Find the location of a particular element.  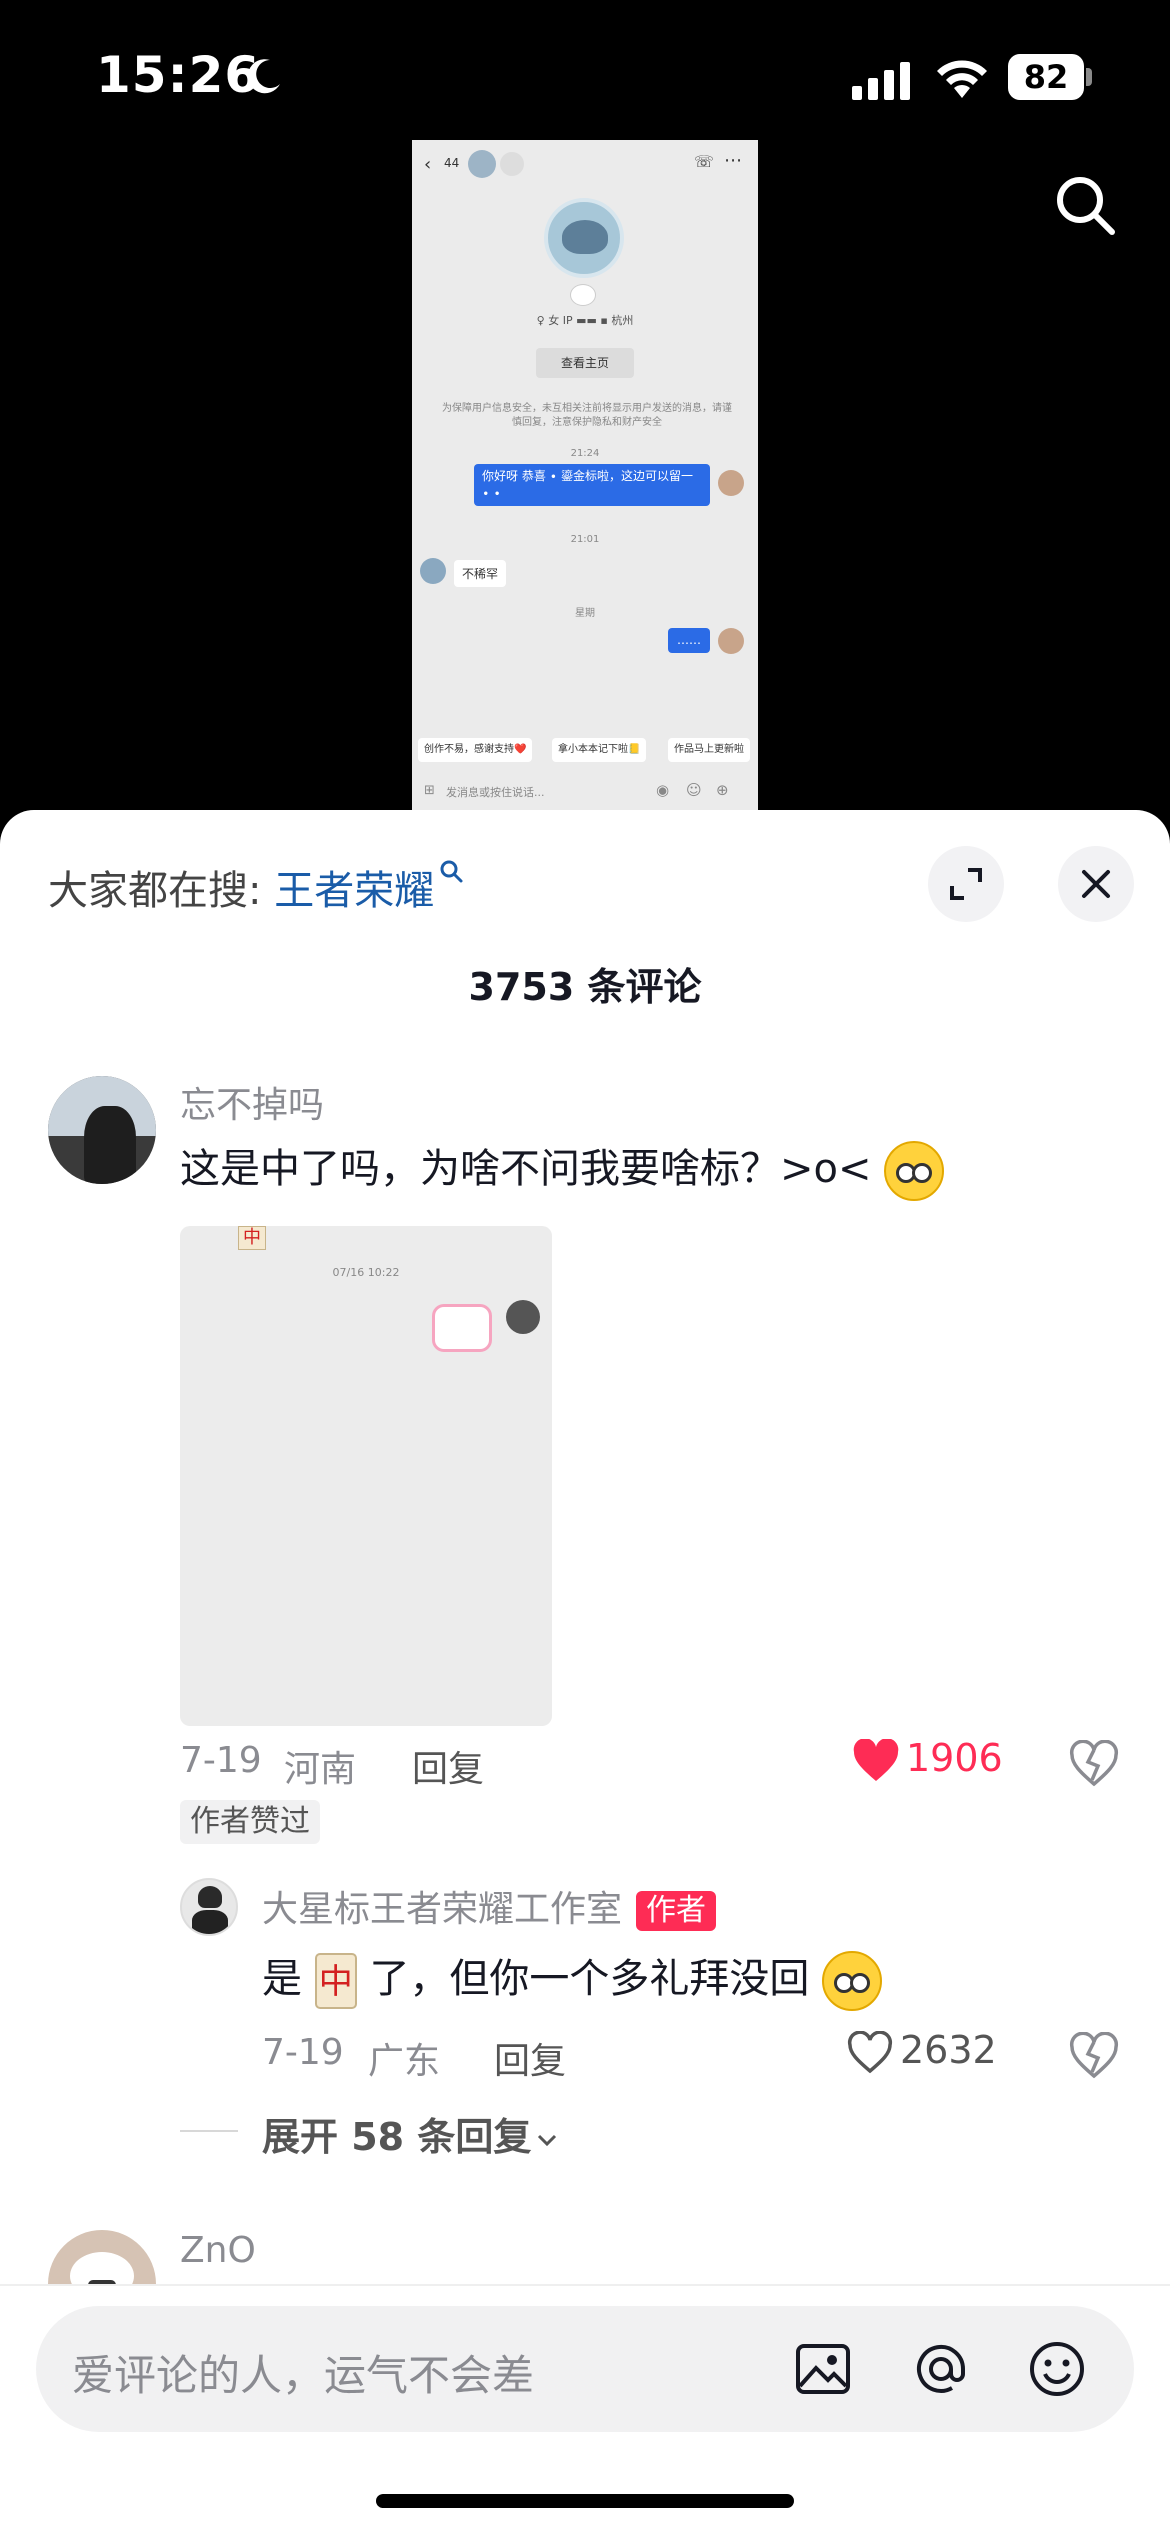

chat-header: ‹ 44 ☏ ⋯ is located at coordinates (585, 162).